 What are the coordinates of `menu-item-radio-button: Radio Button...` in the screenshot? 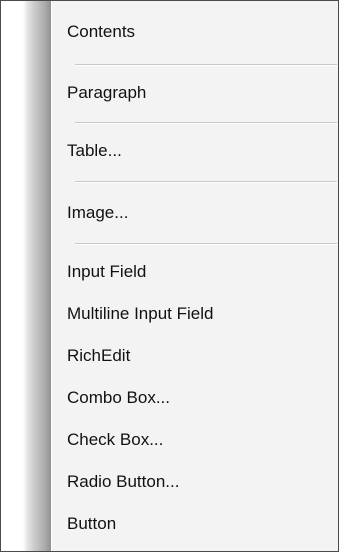 It's located at (123, 482).